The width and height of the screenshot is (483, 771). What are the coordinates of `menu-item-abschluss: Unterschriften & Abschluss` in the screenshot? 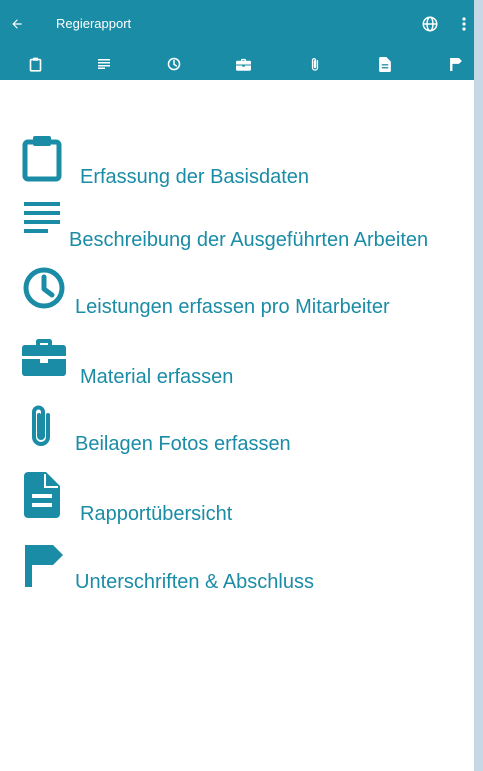 It's located at (237, 572).